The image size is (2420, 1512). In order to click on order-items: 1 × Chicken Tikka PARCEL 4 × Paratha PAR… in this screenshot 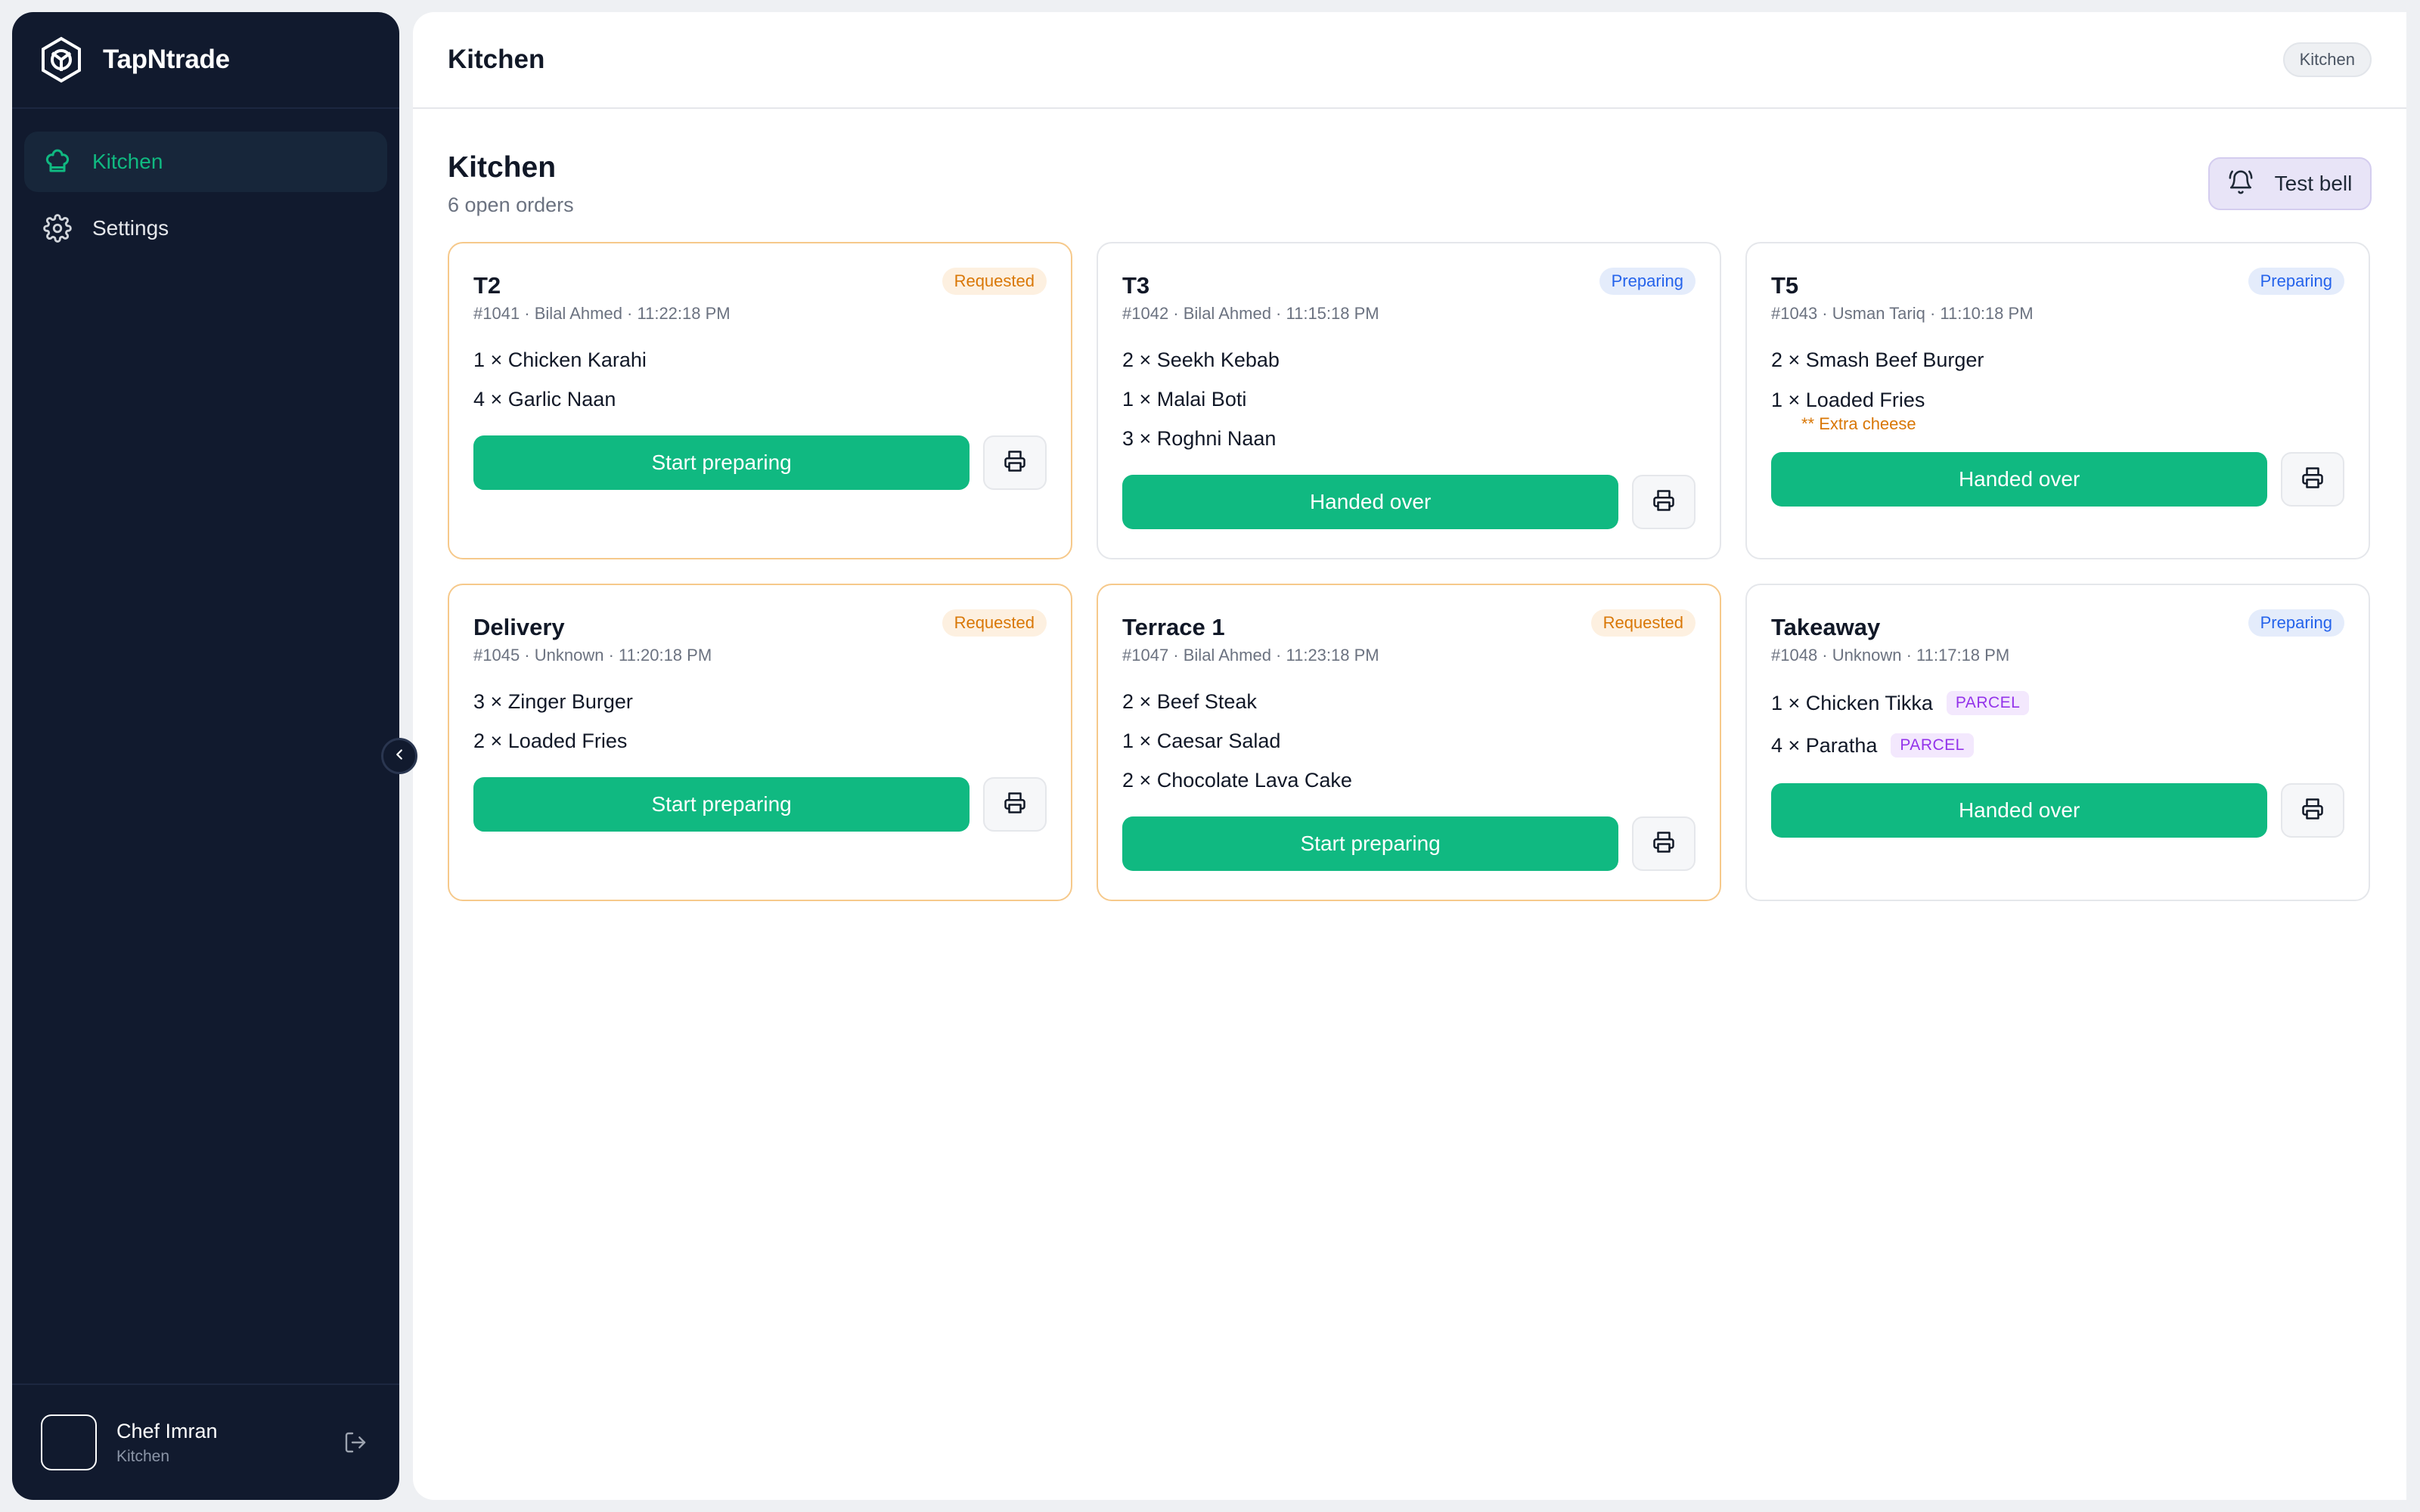, I will do `click(2057, 724)`.